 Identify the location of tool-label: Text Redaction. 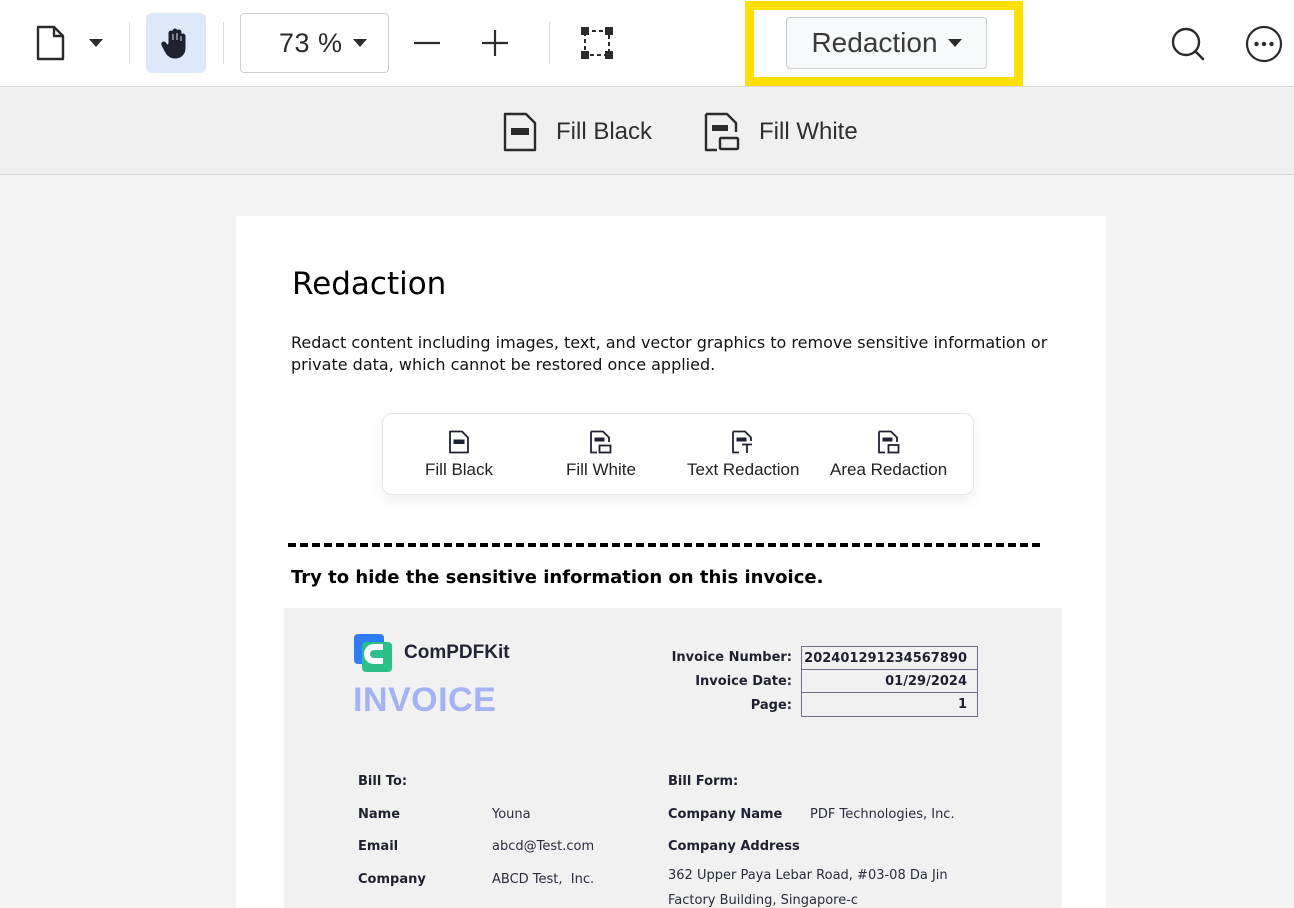
(743, 469).